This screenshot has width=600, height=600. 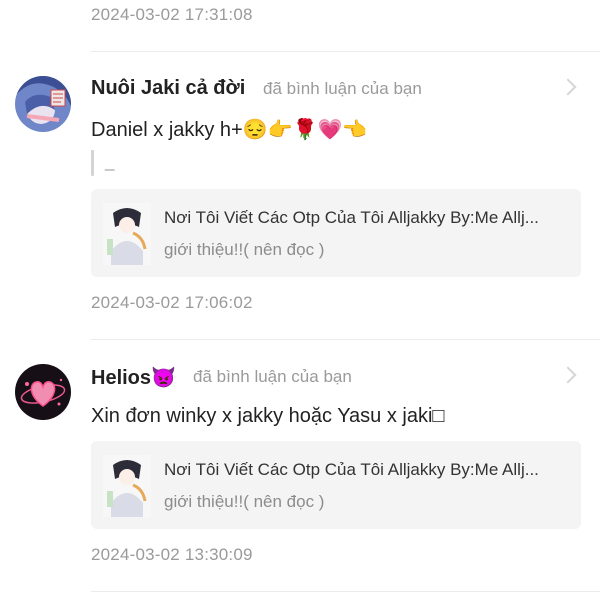 What do you see at coordinates (168, 88) in the screenshot?
I see `username: Nuôi Jaki cả đời` at bounding box center [168, 88].